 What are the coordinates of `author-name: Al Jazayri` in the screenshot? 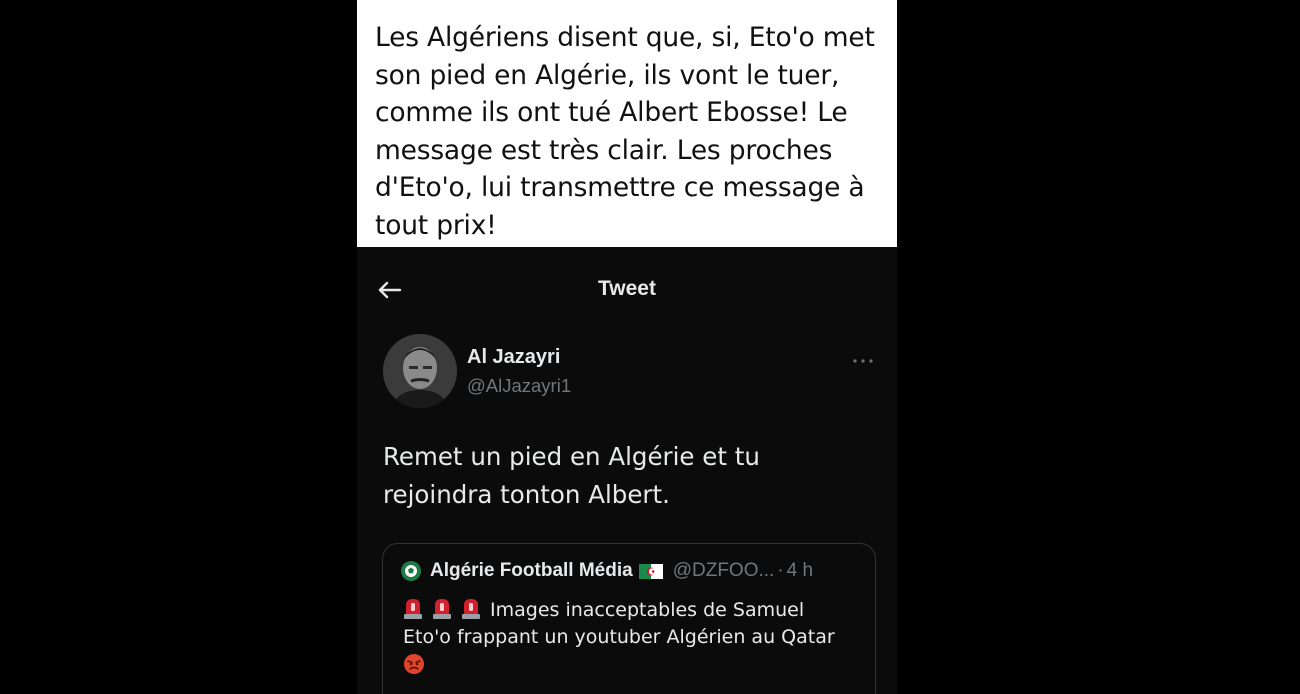 It's located at (513, 357).